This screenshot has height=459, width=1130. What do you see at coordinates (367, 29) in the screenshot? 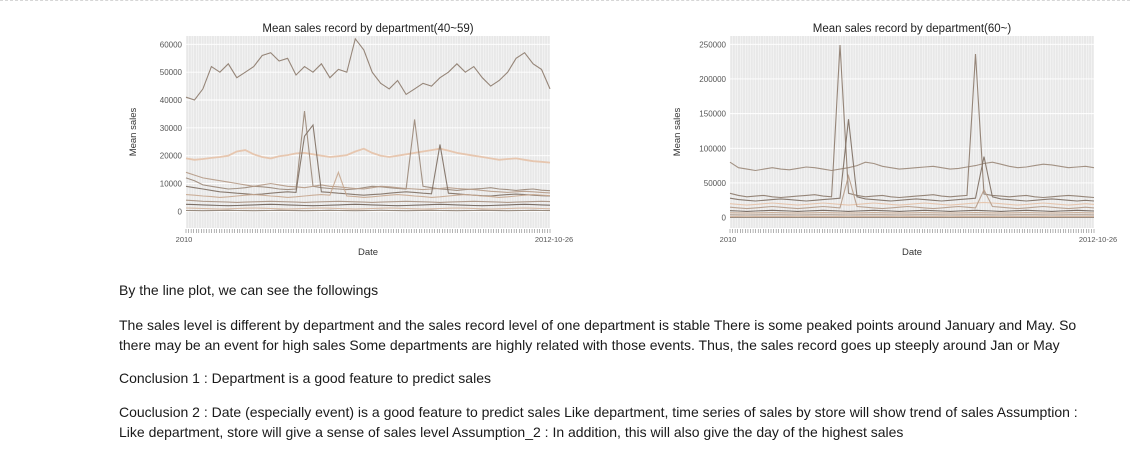
I see `chart-title: Mean sales record by department(40~59)` at bounding box center [367, 29].